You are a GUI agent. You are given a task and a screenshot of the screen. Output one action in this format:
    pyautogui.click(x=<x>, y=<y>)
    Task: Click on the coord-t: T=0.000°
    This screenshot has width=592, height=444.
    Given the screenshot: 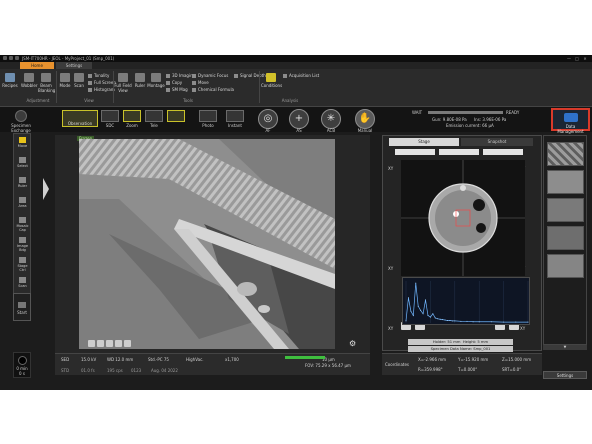 What is the action you would take?
    pyautogui.click(x=468, y=369)
    